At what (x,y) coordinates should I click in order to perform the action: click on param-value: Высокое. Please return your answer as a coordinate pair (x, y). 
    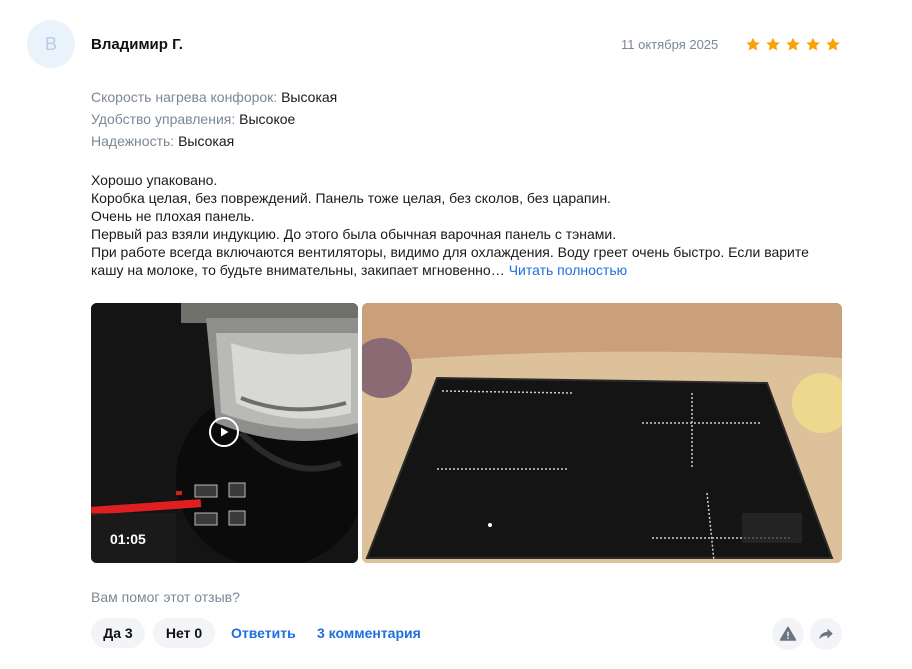
    Looking at the image, I should click on (267, 119).